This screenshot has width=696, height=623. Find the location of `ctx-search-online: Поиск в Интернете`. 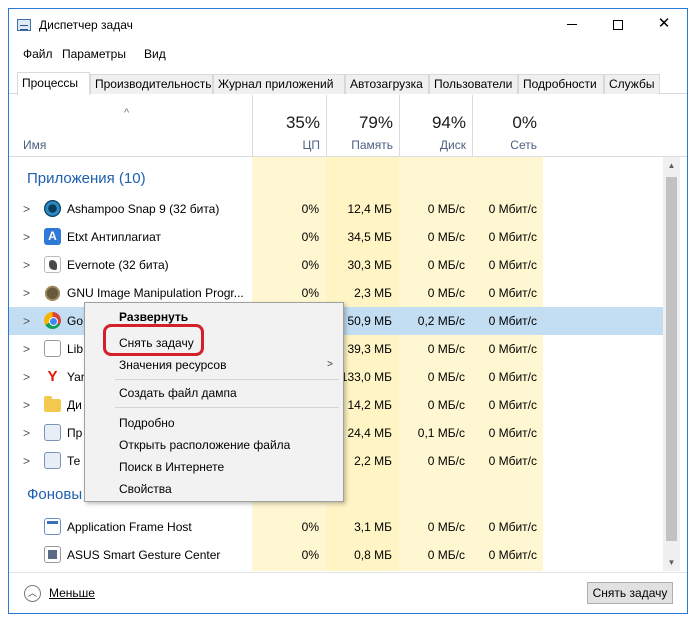

ctx-search-online: Поиск в Интернете is located at coordinates (171, 467).